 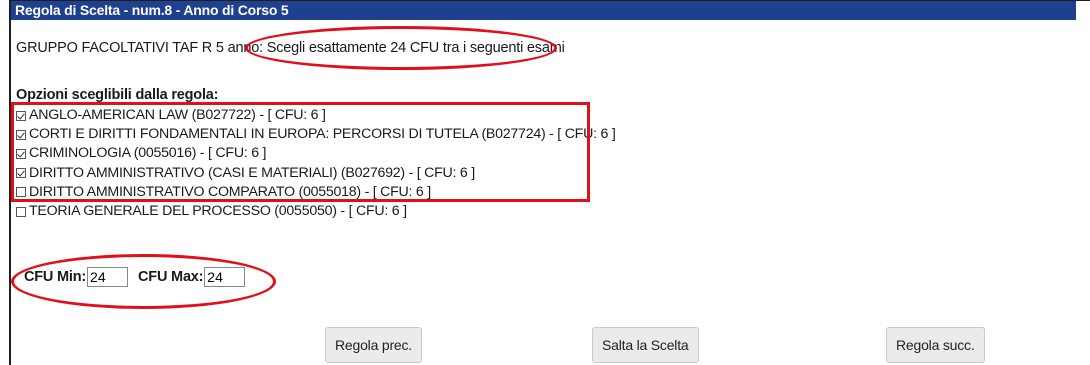 What do you see at coordinates (117, 95) in the screenshot?
I see `options-title: Opzioni sceglibili dalla regola:` at bounding box center [117, 95].